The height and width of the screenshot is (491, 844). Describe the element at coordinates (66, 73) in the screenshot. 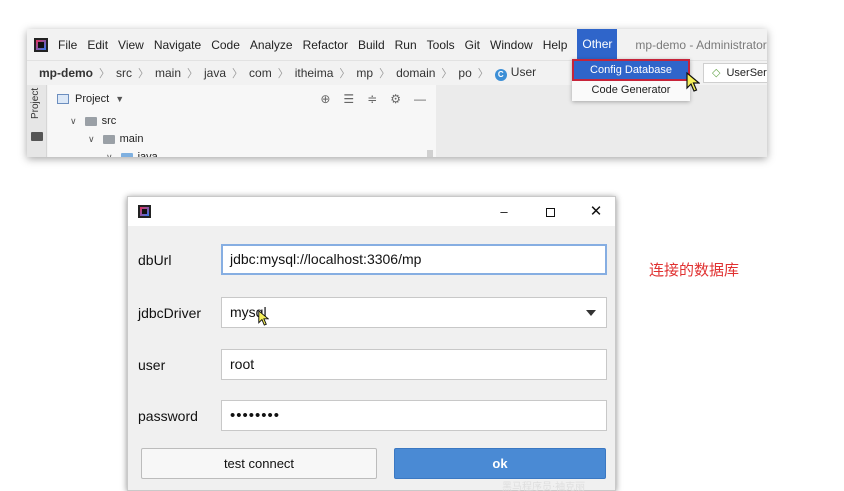

I see `breadcrumb-item: mp-demo` at that location.